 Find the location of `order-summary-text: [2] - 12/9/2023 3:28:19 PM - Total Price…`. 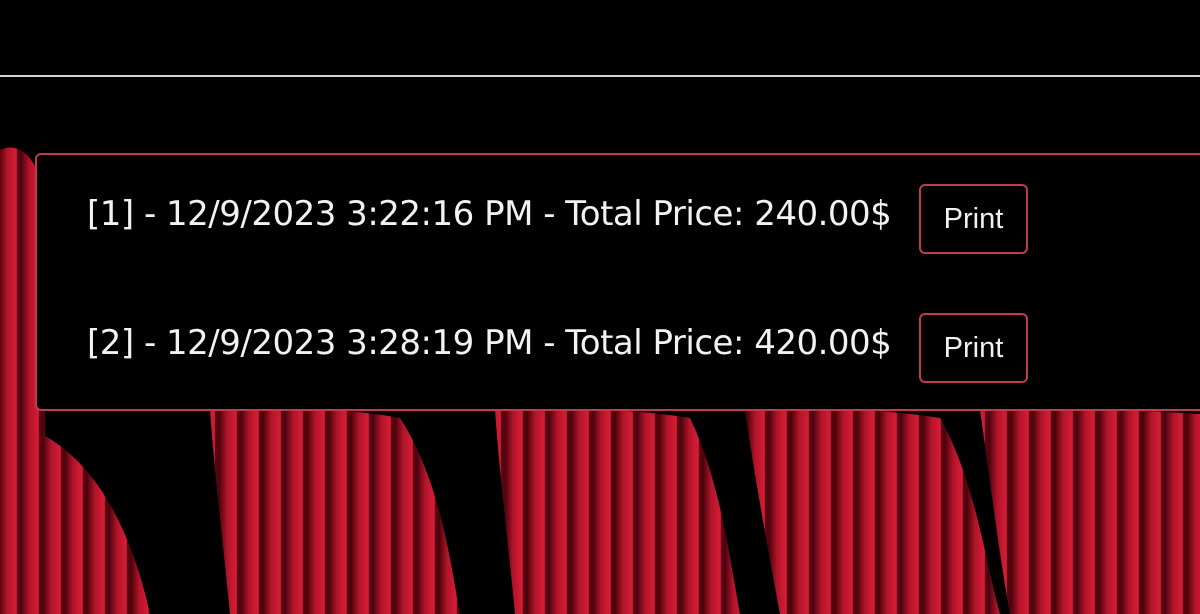

order-summary-text: [2] - 12/9/2023 3:28:19 PM - Total Price… is located at coordinates (489, 343).